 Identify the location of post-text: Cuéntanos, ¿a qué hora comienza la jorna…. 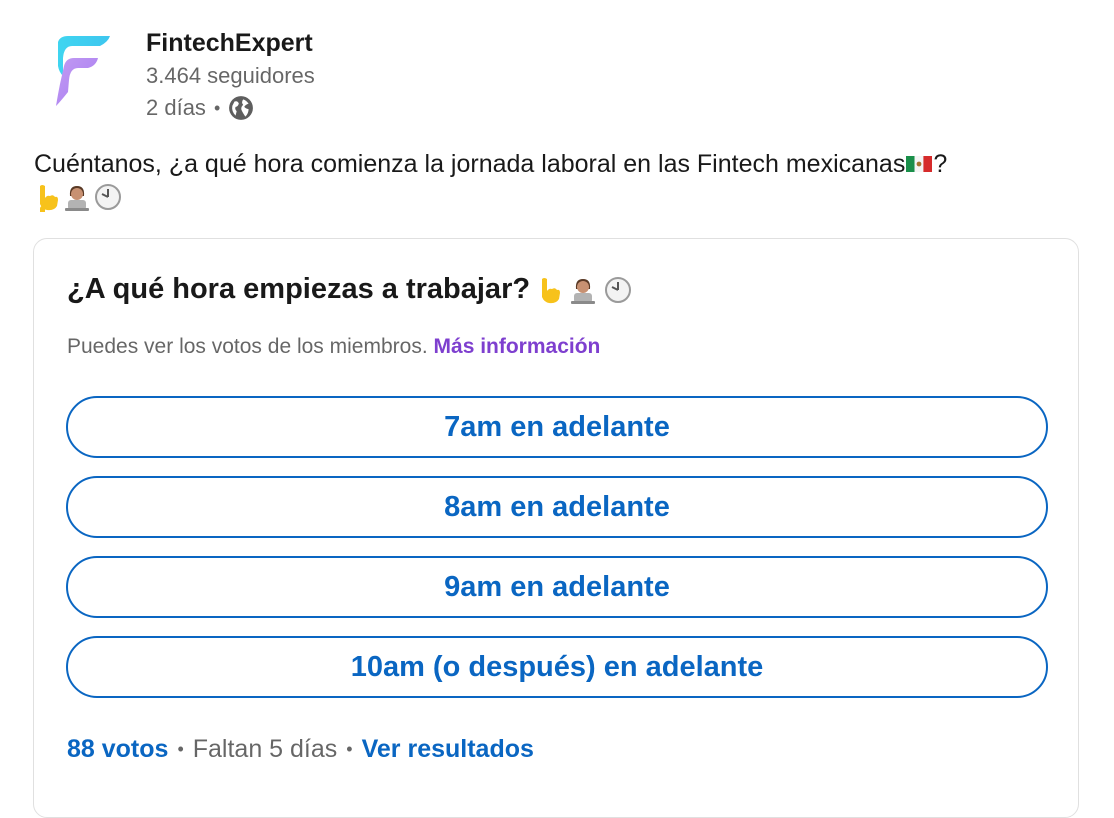
(564, 178).